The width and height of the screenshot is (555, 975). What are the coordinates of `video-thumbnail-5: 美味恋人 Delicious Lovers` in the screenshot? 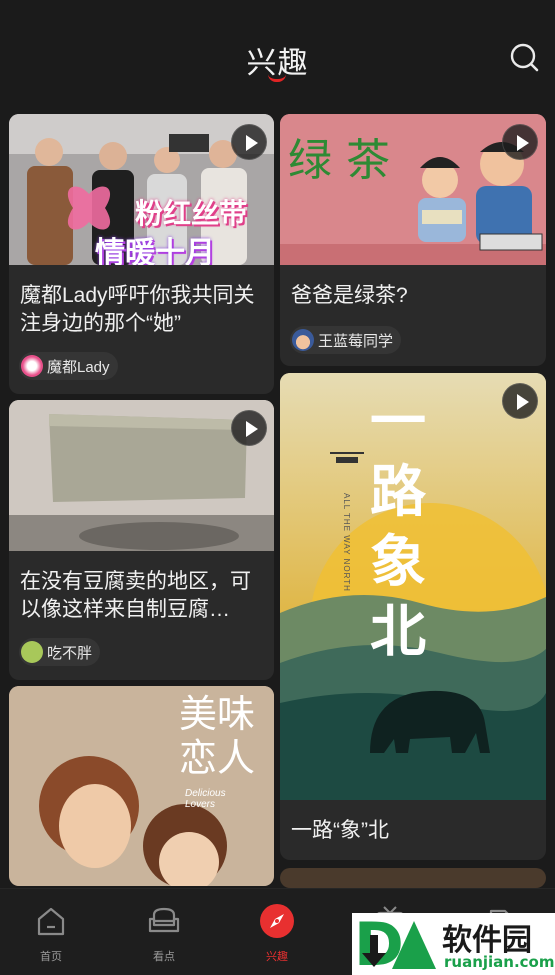 It's located at (141, 786).